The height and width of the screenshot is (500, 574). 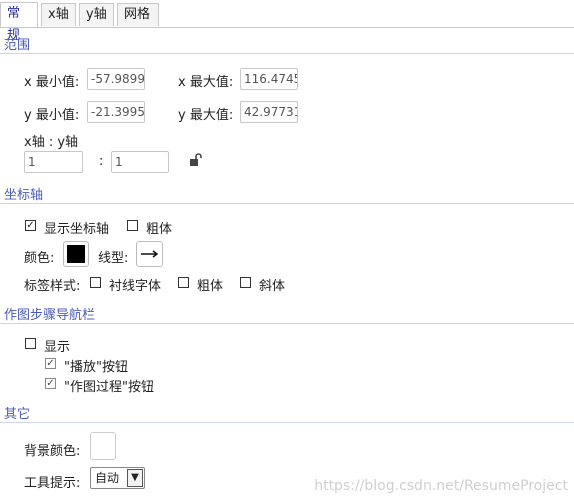 I want to click on nav-show-checkbox, so click(x=30, y=343).